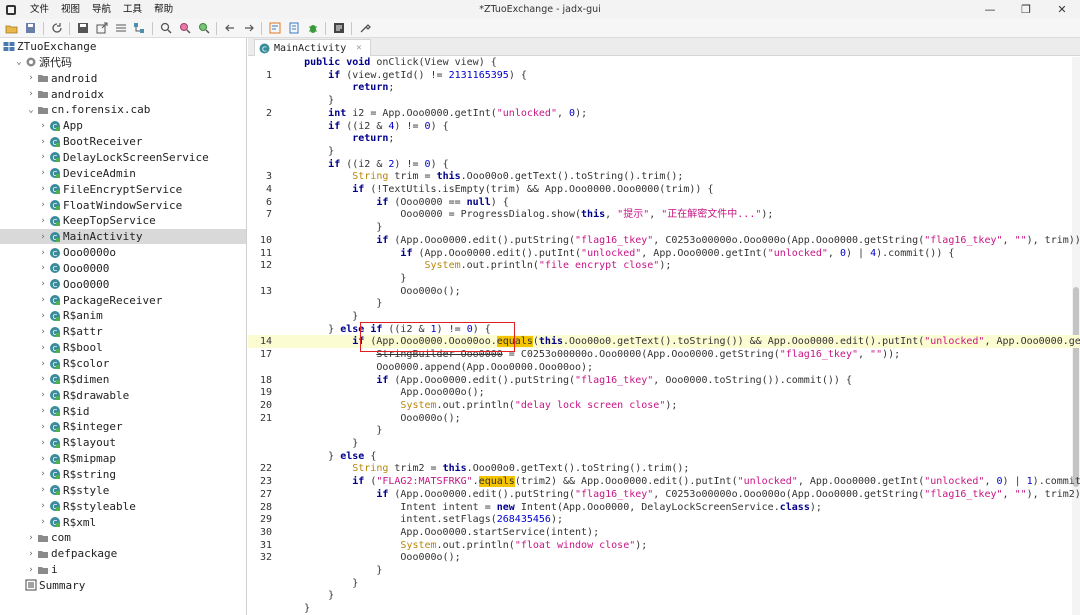  I want to click on tree-item-r-id: › C R$id, so click(123, 411).